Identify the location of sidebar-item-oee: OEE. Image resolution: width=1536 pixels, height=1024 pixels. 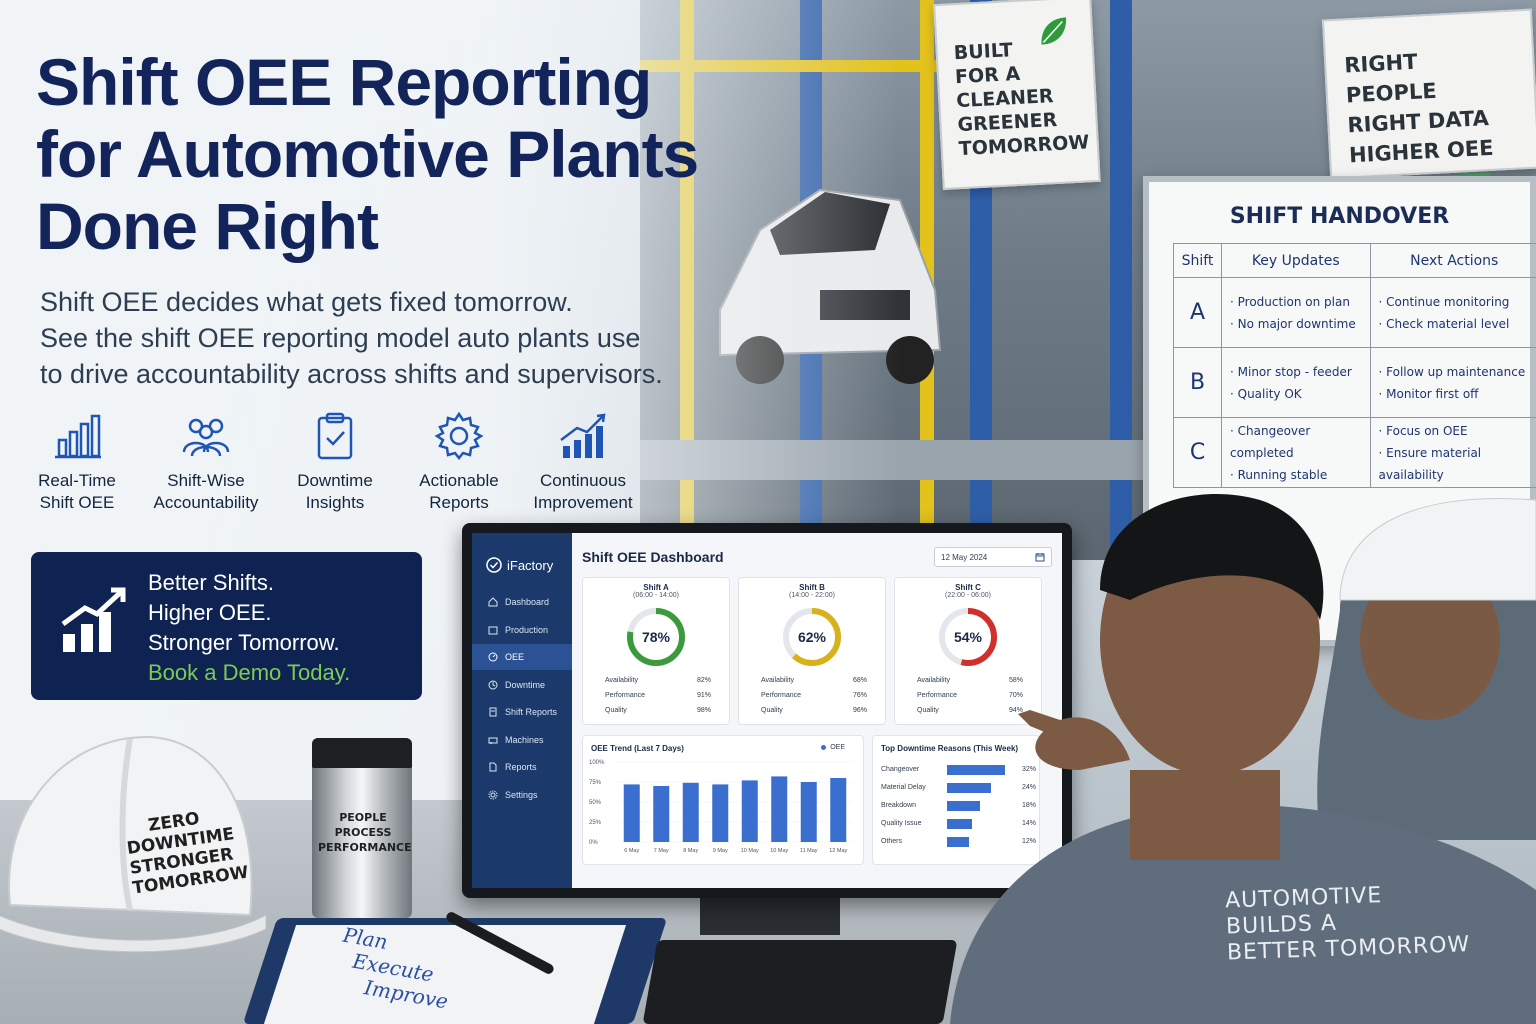
(522, 657).